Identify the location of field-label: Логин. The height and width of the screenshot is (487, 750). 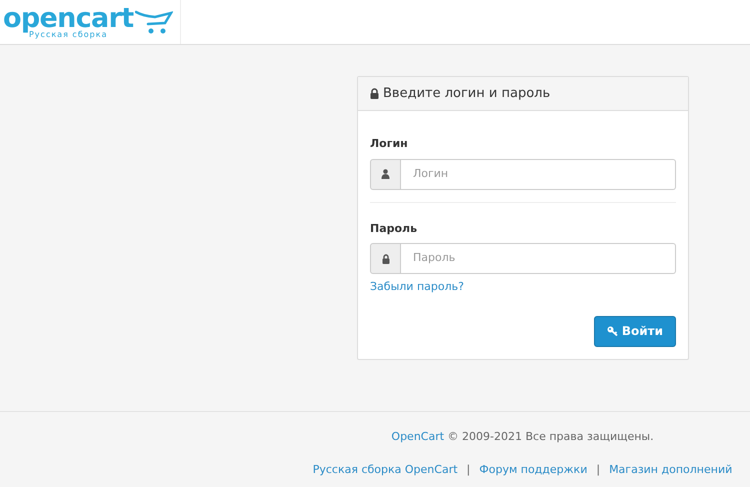
(389, 144).